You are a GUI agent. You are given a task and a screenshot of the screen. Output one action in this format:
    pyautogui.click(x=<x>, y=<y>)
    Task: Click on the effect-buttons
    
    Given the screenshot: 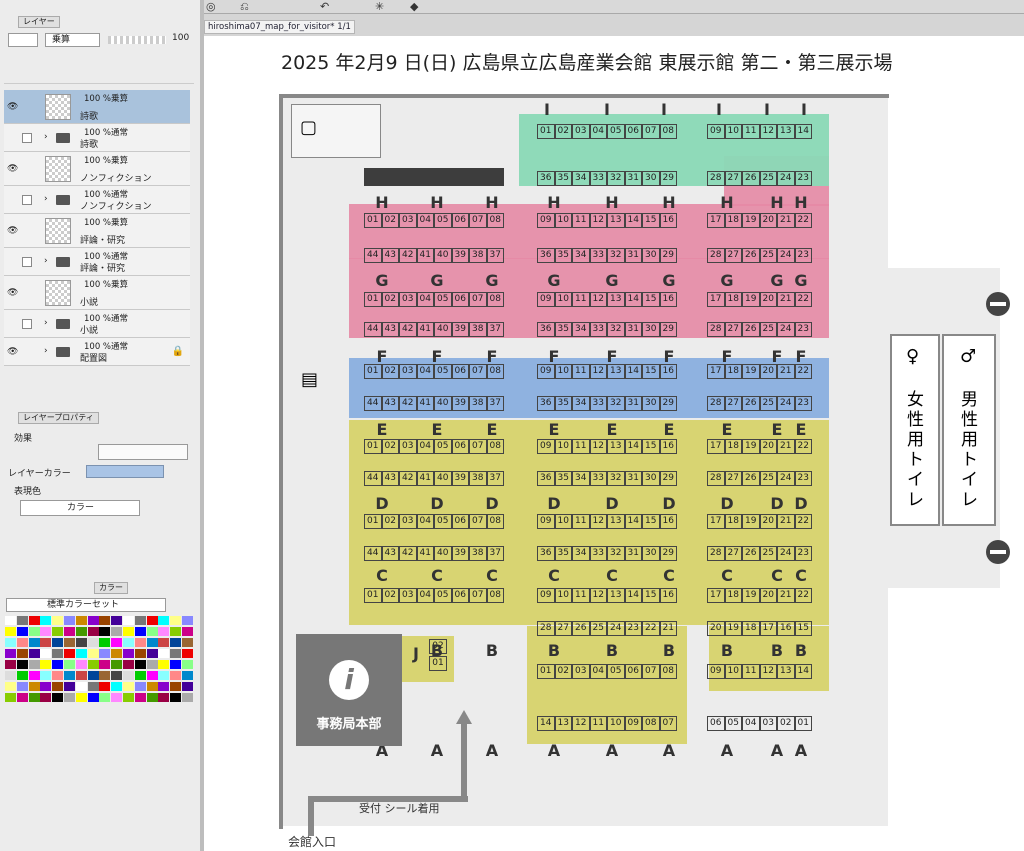 What is the action you would take?
    pyautogui.click(x=143, y=452)
    